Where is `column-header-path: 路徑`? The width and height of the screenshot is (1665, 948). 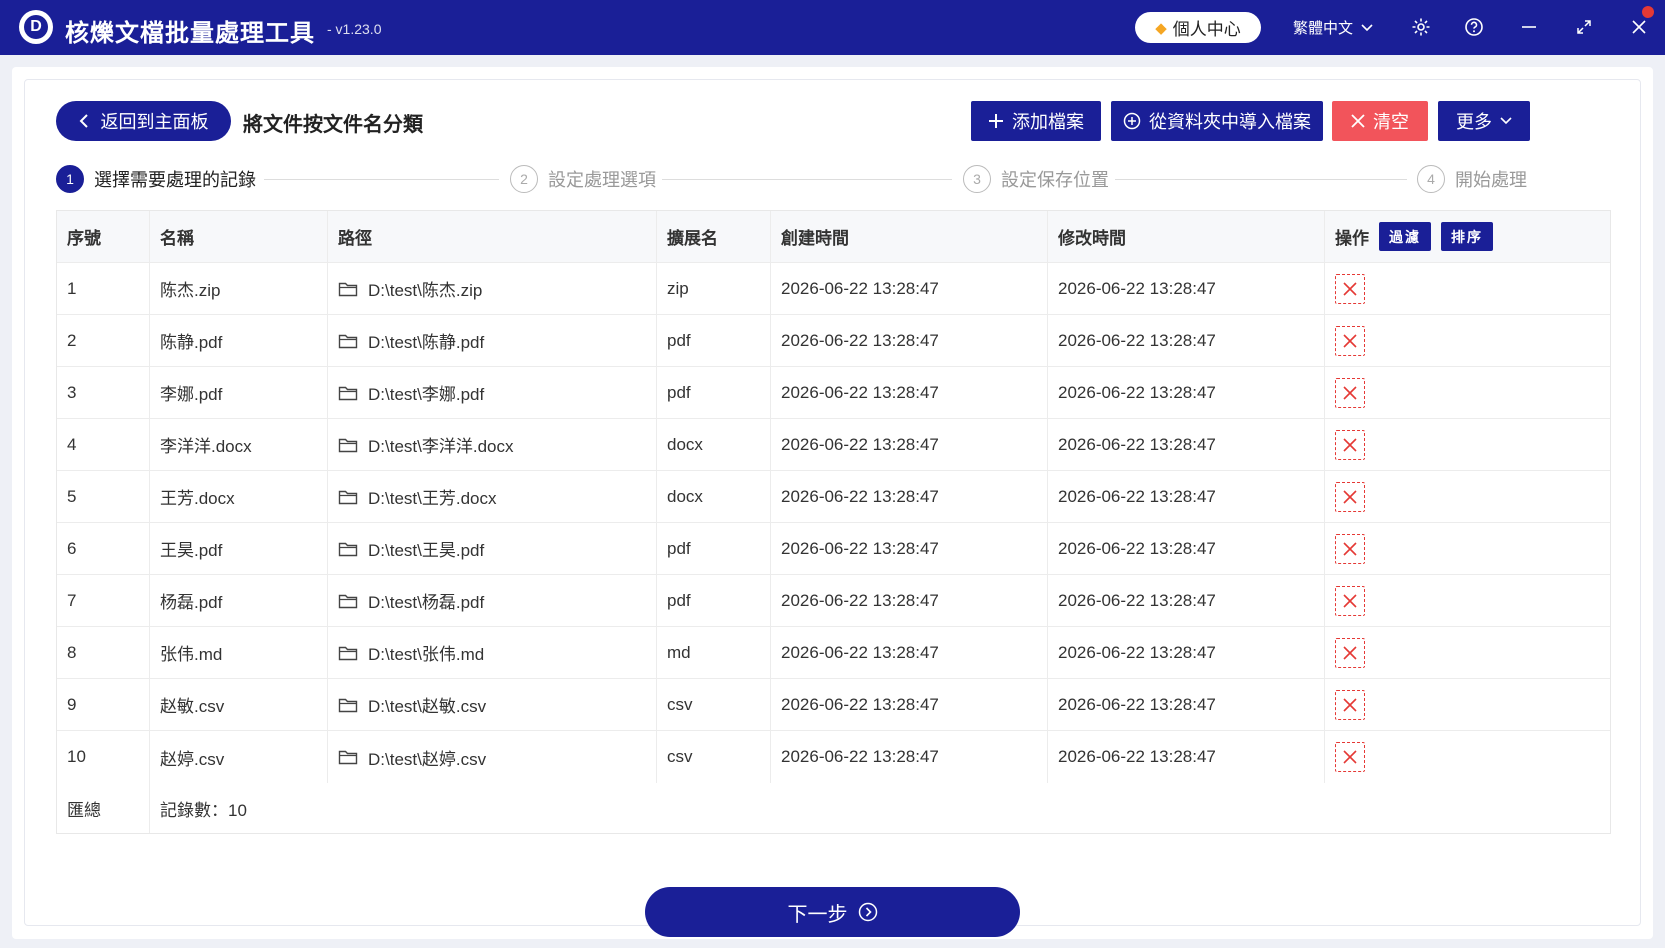
column-header-path: 路徑 is located at coordinates (492, 236).